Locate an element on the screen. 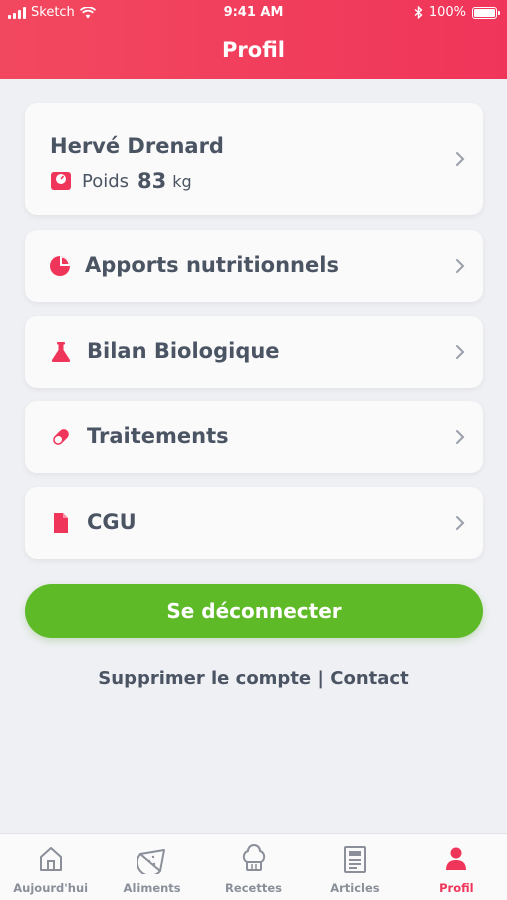  chef-hat-icon is located at coordinates (253, 857).